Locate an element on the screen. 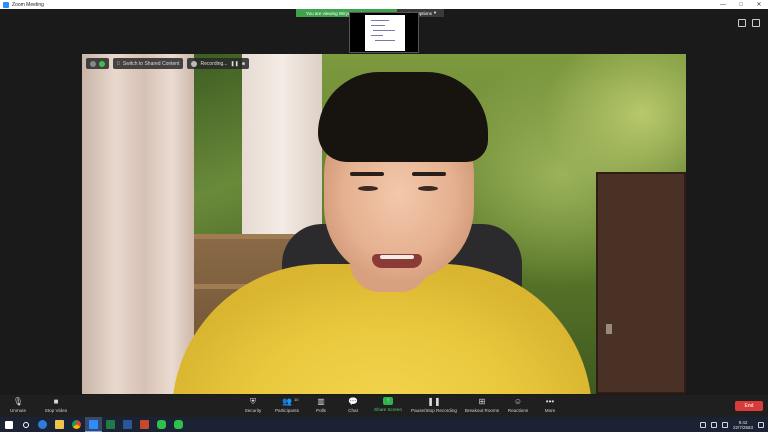  word-icon is located at coordinates (127, 424).